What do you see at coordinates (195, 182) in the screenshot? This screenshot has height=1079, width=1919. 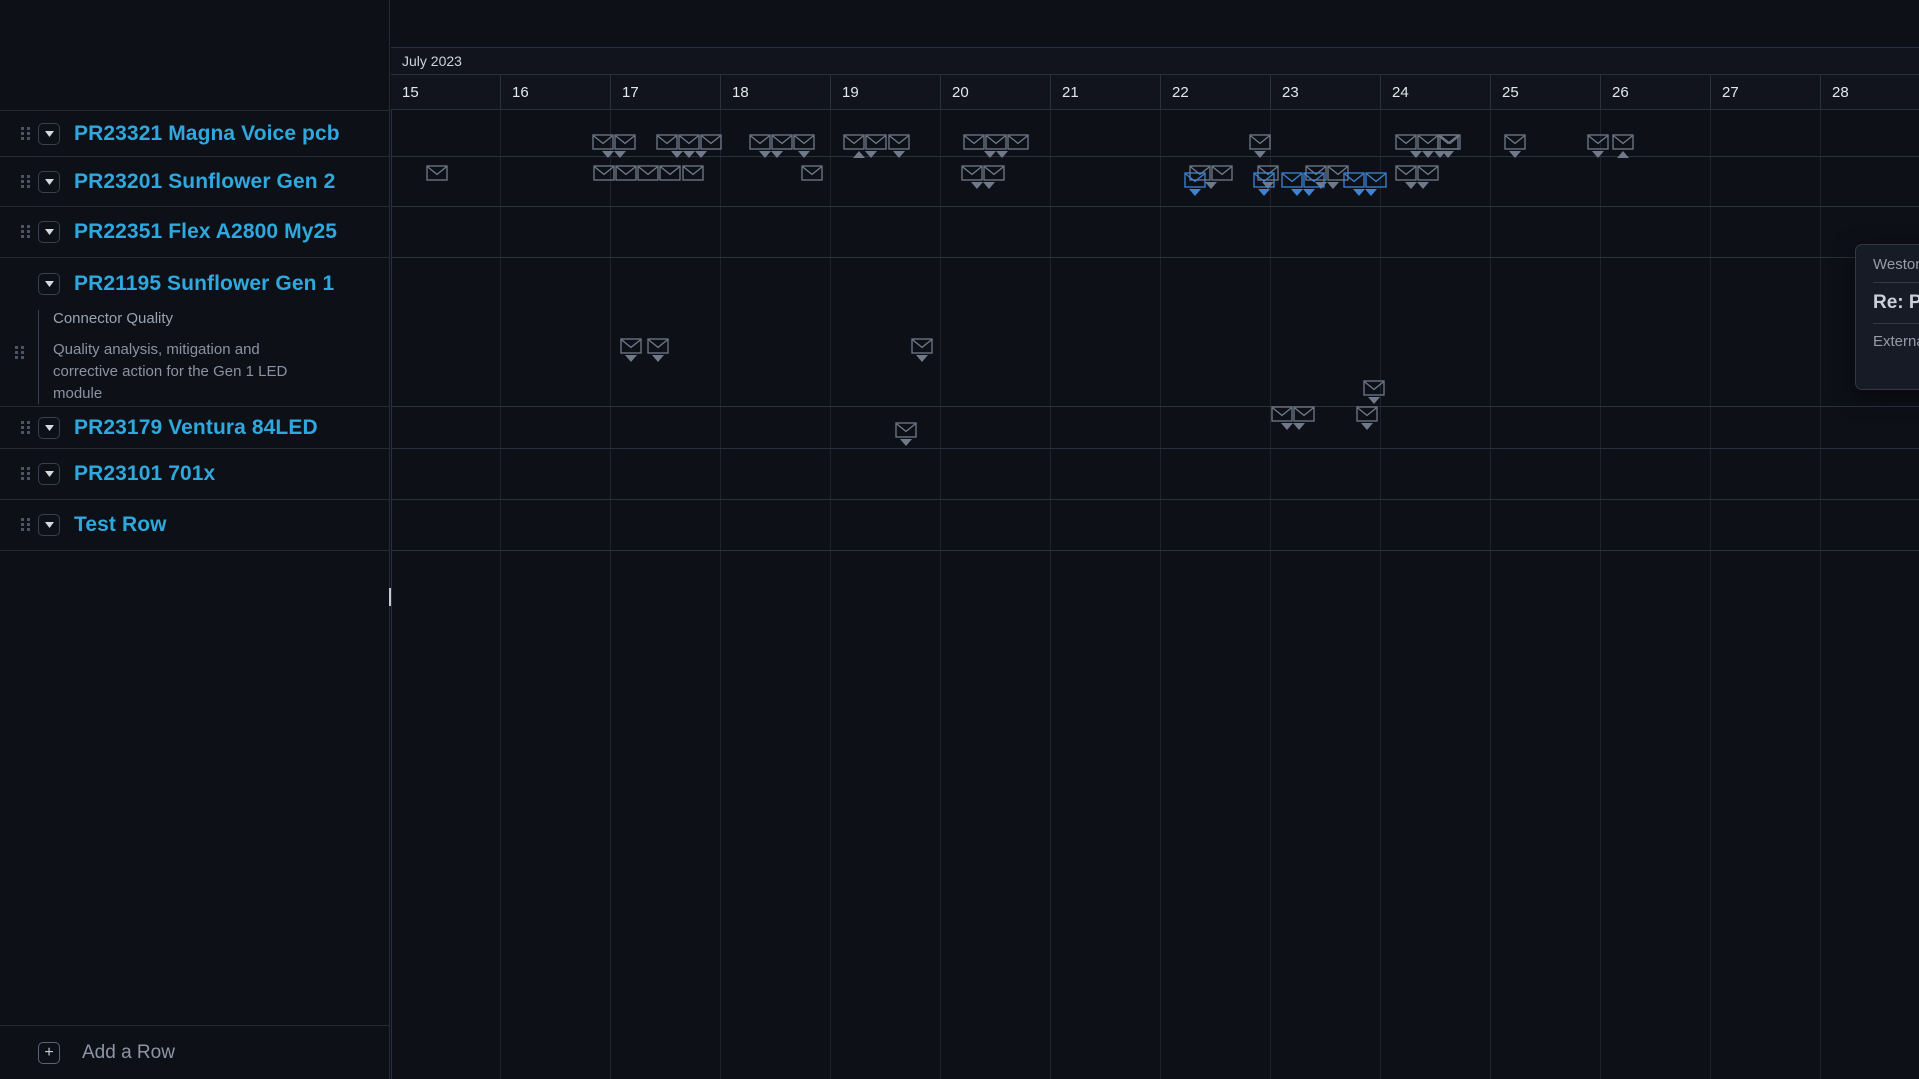 I see `project-row: PR23201 Sunflower Gen 2` at bounding box center [195, 182].